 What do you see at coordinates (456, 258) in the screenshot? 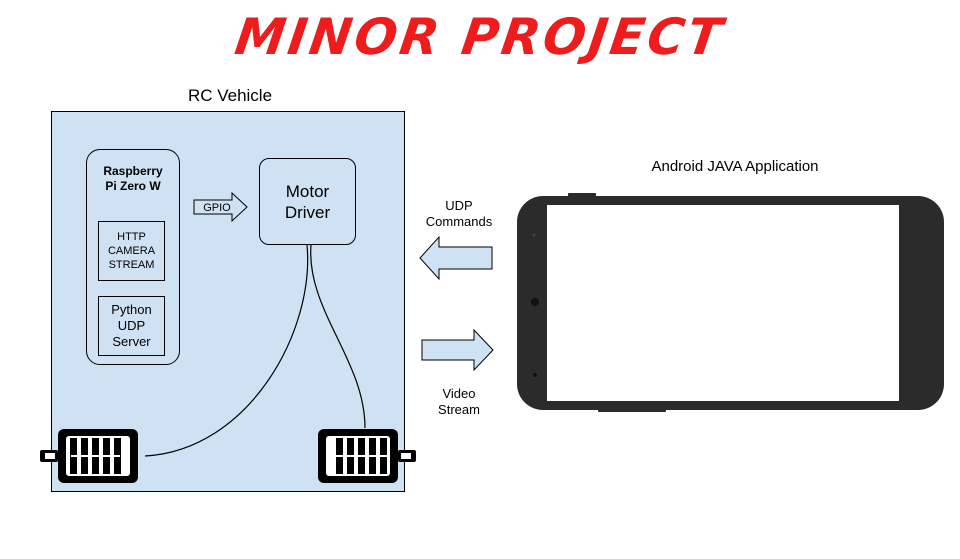
I see `udp-commands-arrow` at bounding box center [456, 258].